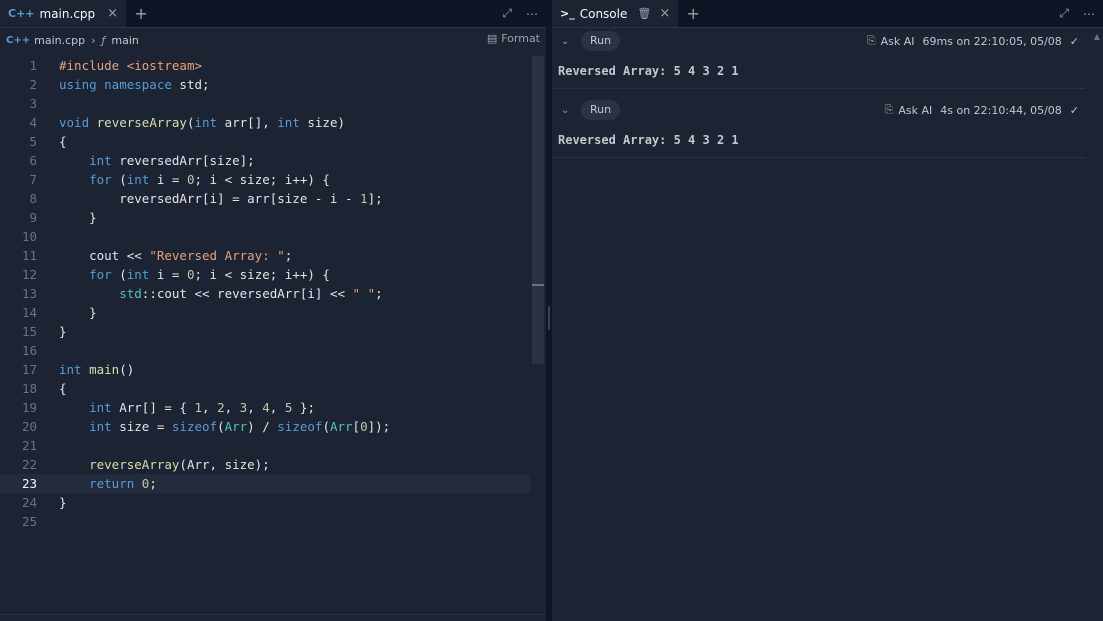  What do you see at coordinates (220, 198) in the screenshot?
I see `code-text: reversedArr[i] = arr[size - i - 1];` at bounding box center [220, 198].